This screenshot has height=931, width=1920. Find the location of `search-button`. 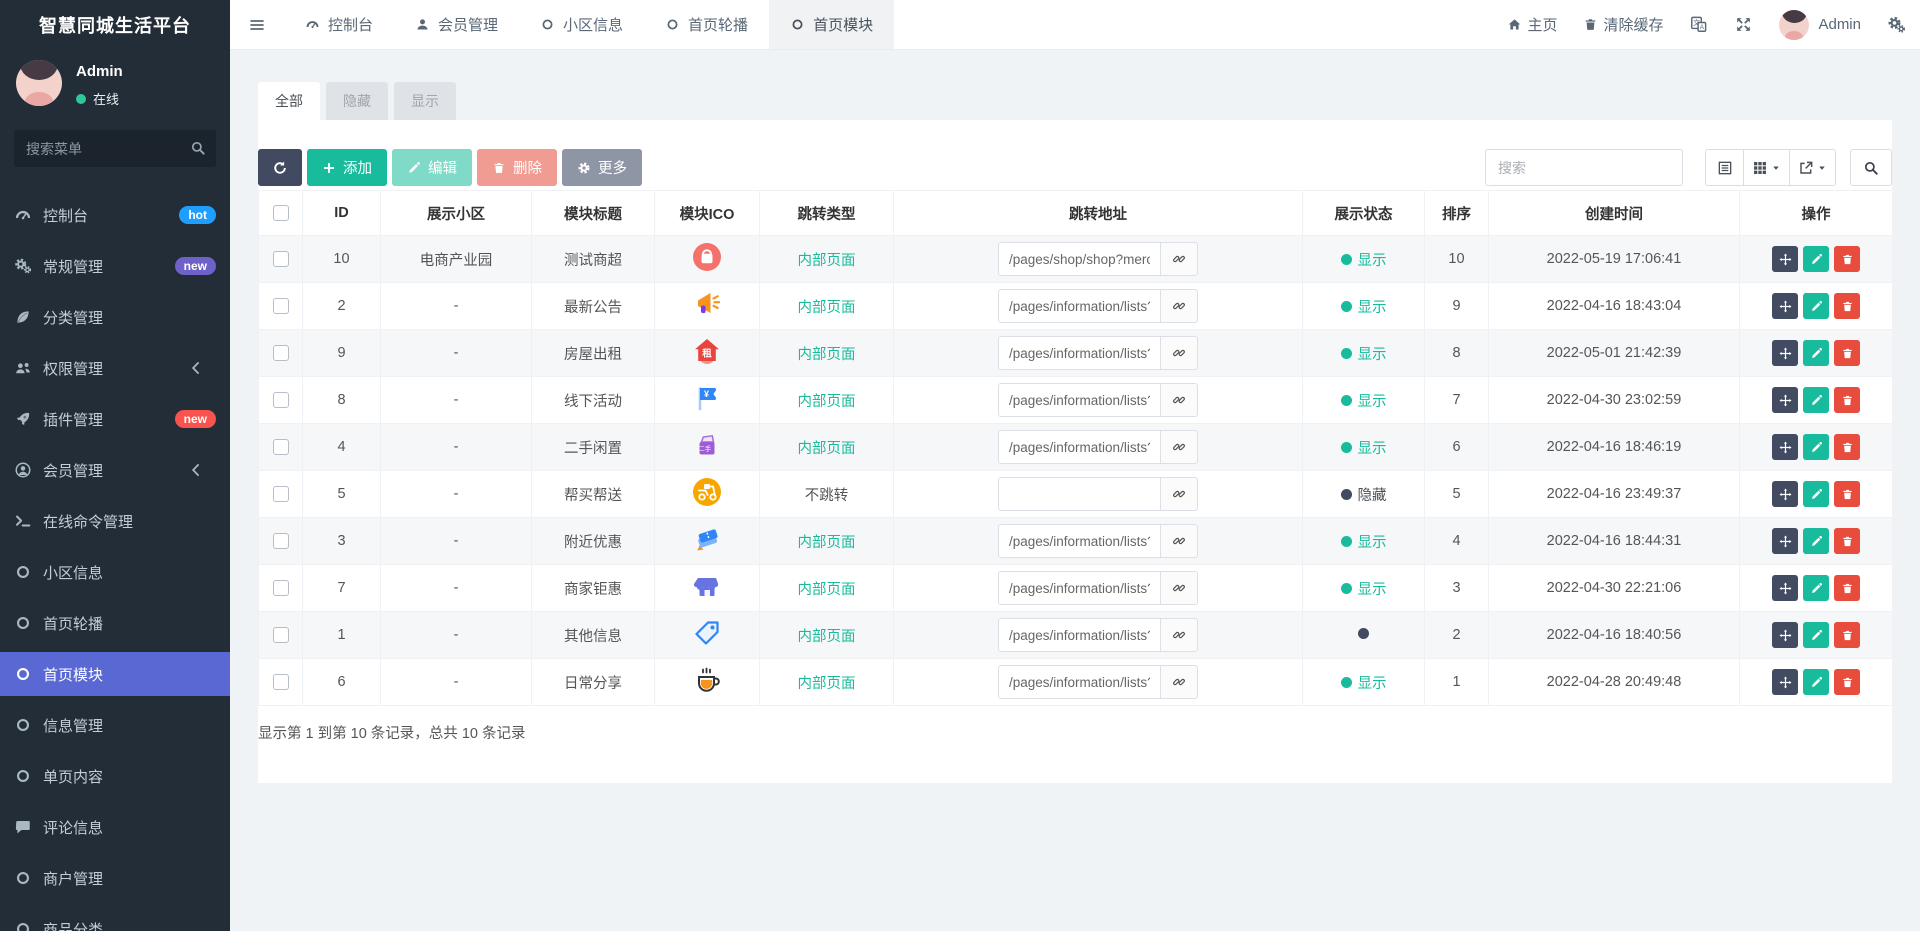

search-button is located at coordinates (1871, 167).